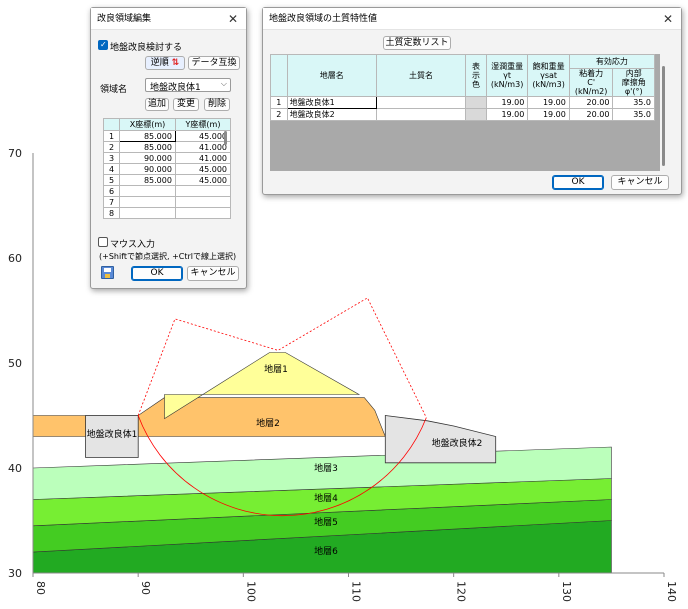 The image size is (688, 609). Describe the element at coordinates (323, 19) in the screenshot. I see `dialog-title: 地盤改良領域の土質特性値` at that location.